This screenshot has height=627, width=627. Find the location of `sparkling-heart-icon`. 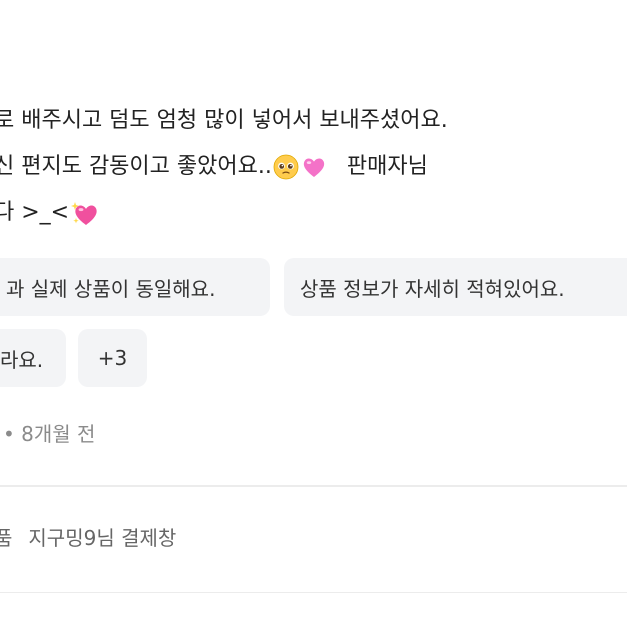

sparkling-heart-icon is located at coordinates (84, 213).